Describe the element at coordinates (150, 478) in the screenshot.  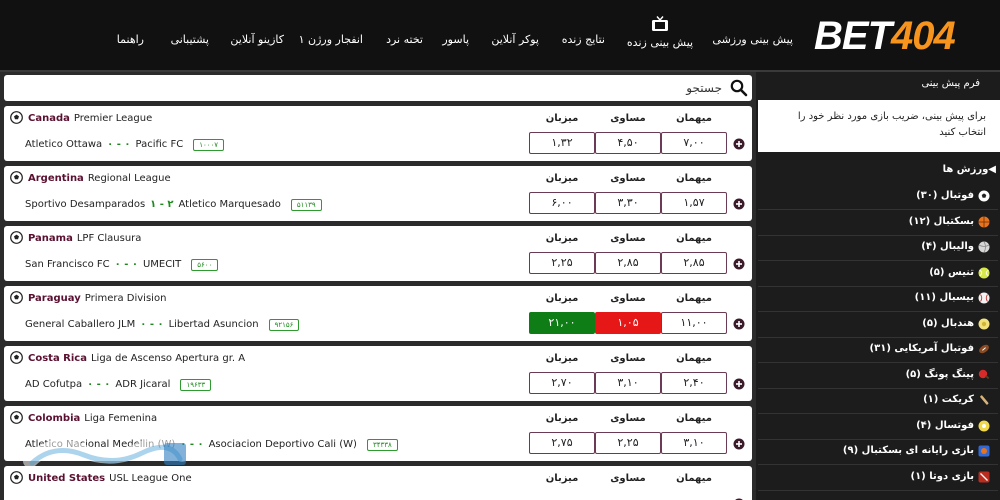
I see `match-league: USL League One` at that location.